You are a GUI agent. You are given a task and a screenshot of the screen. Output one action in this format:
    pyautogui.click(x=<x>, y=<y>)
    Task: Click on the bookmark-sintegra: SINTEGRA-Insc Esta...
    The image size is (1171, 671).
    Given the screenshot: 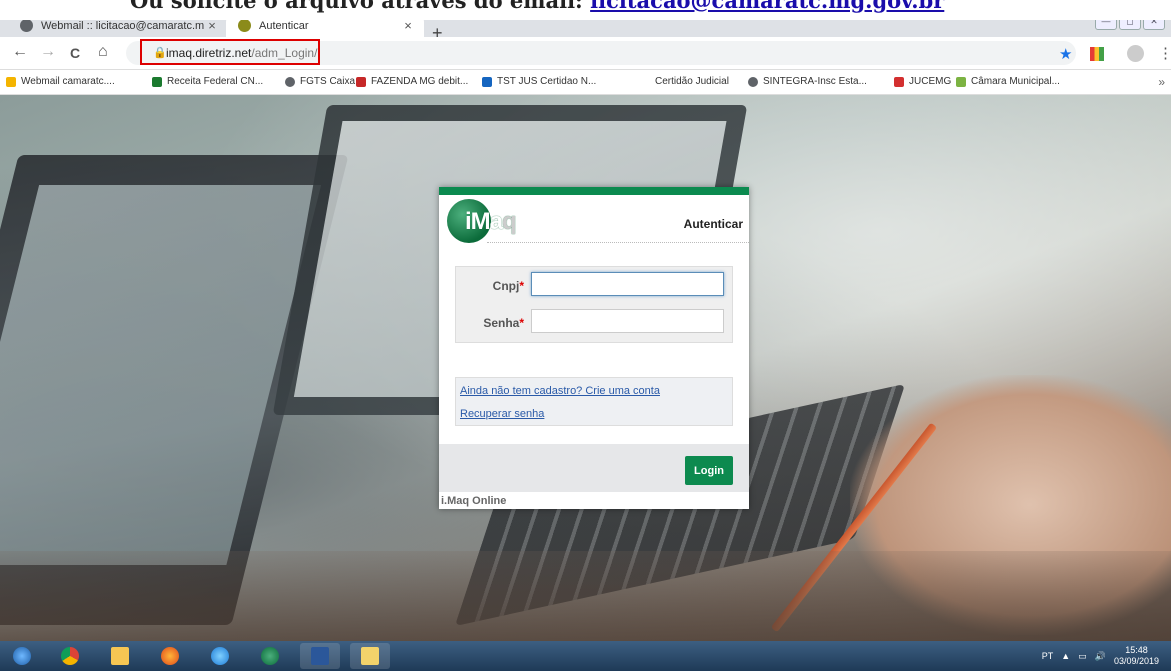 What is the action you would take?
    pyautogui.click(x=807, y=81)
    